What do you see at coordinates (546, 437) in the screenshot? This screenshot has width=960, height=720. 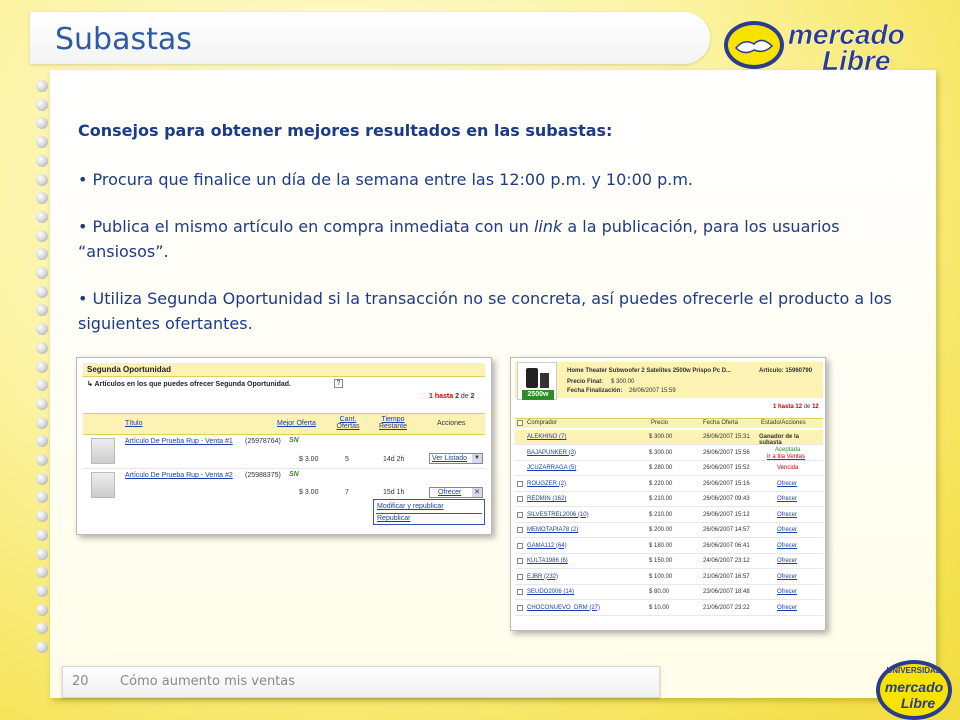 I see `buyer-link: ALEKHINO (7)` at bounding box center [546, 437].